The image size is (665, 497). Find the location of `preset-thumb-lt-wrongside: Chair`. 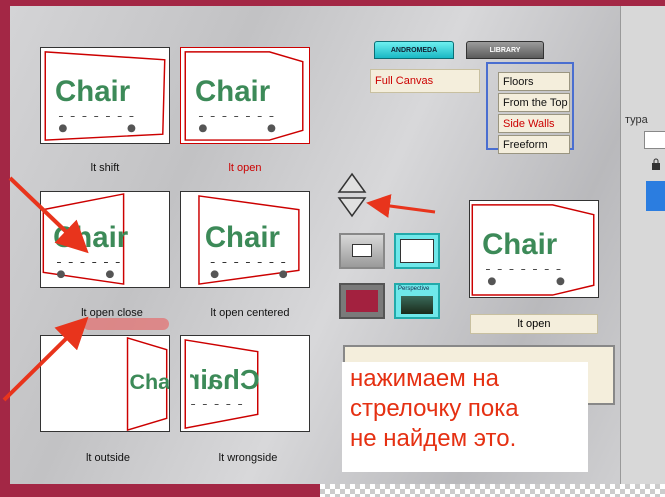

preset-thumb-lt-wrongside: Chair is located at coordinates (245, 383).